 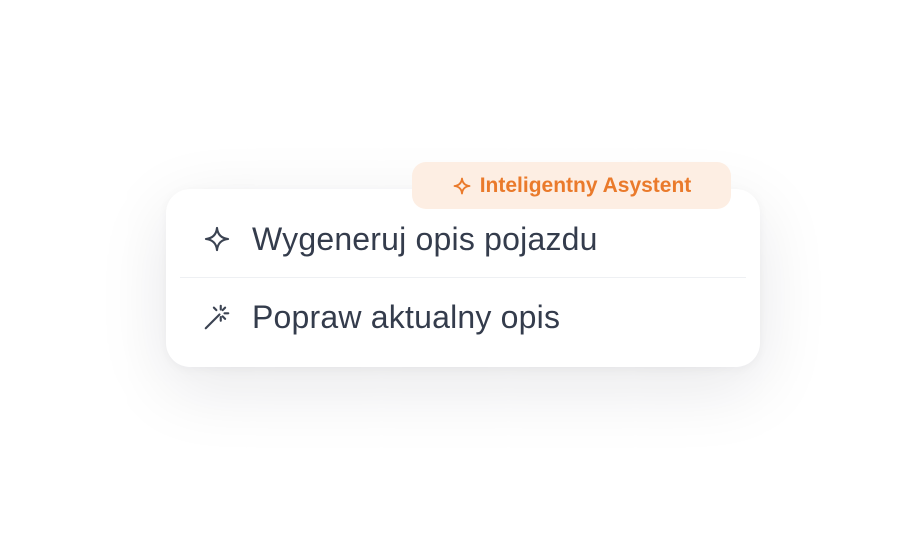 What do you see at coordinates (406, 316) in the screenshot?
I see `menu-item-label: Popraw aktualny opis` at bounding box center [406, 316].